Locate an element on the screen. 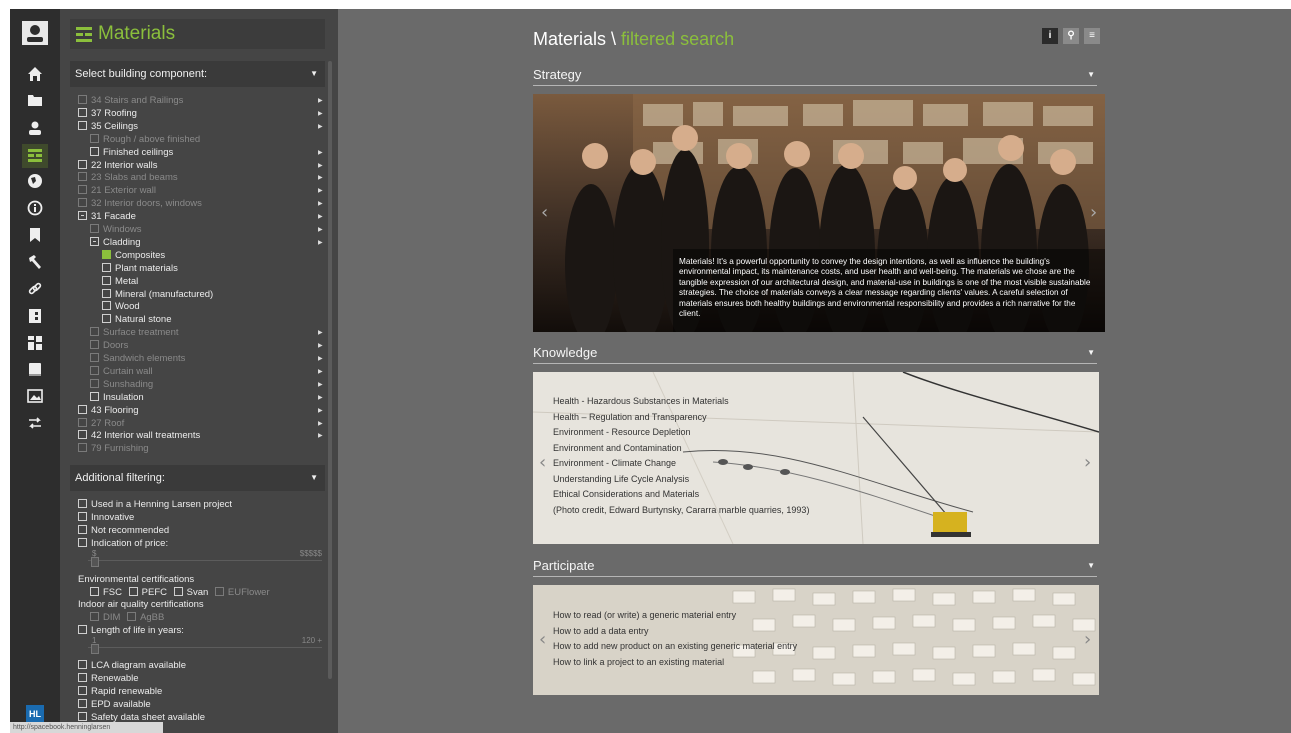  participate-link: How to add a data entry is located at coordinates (675, 632).